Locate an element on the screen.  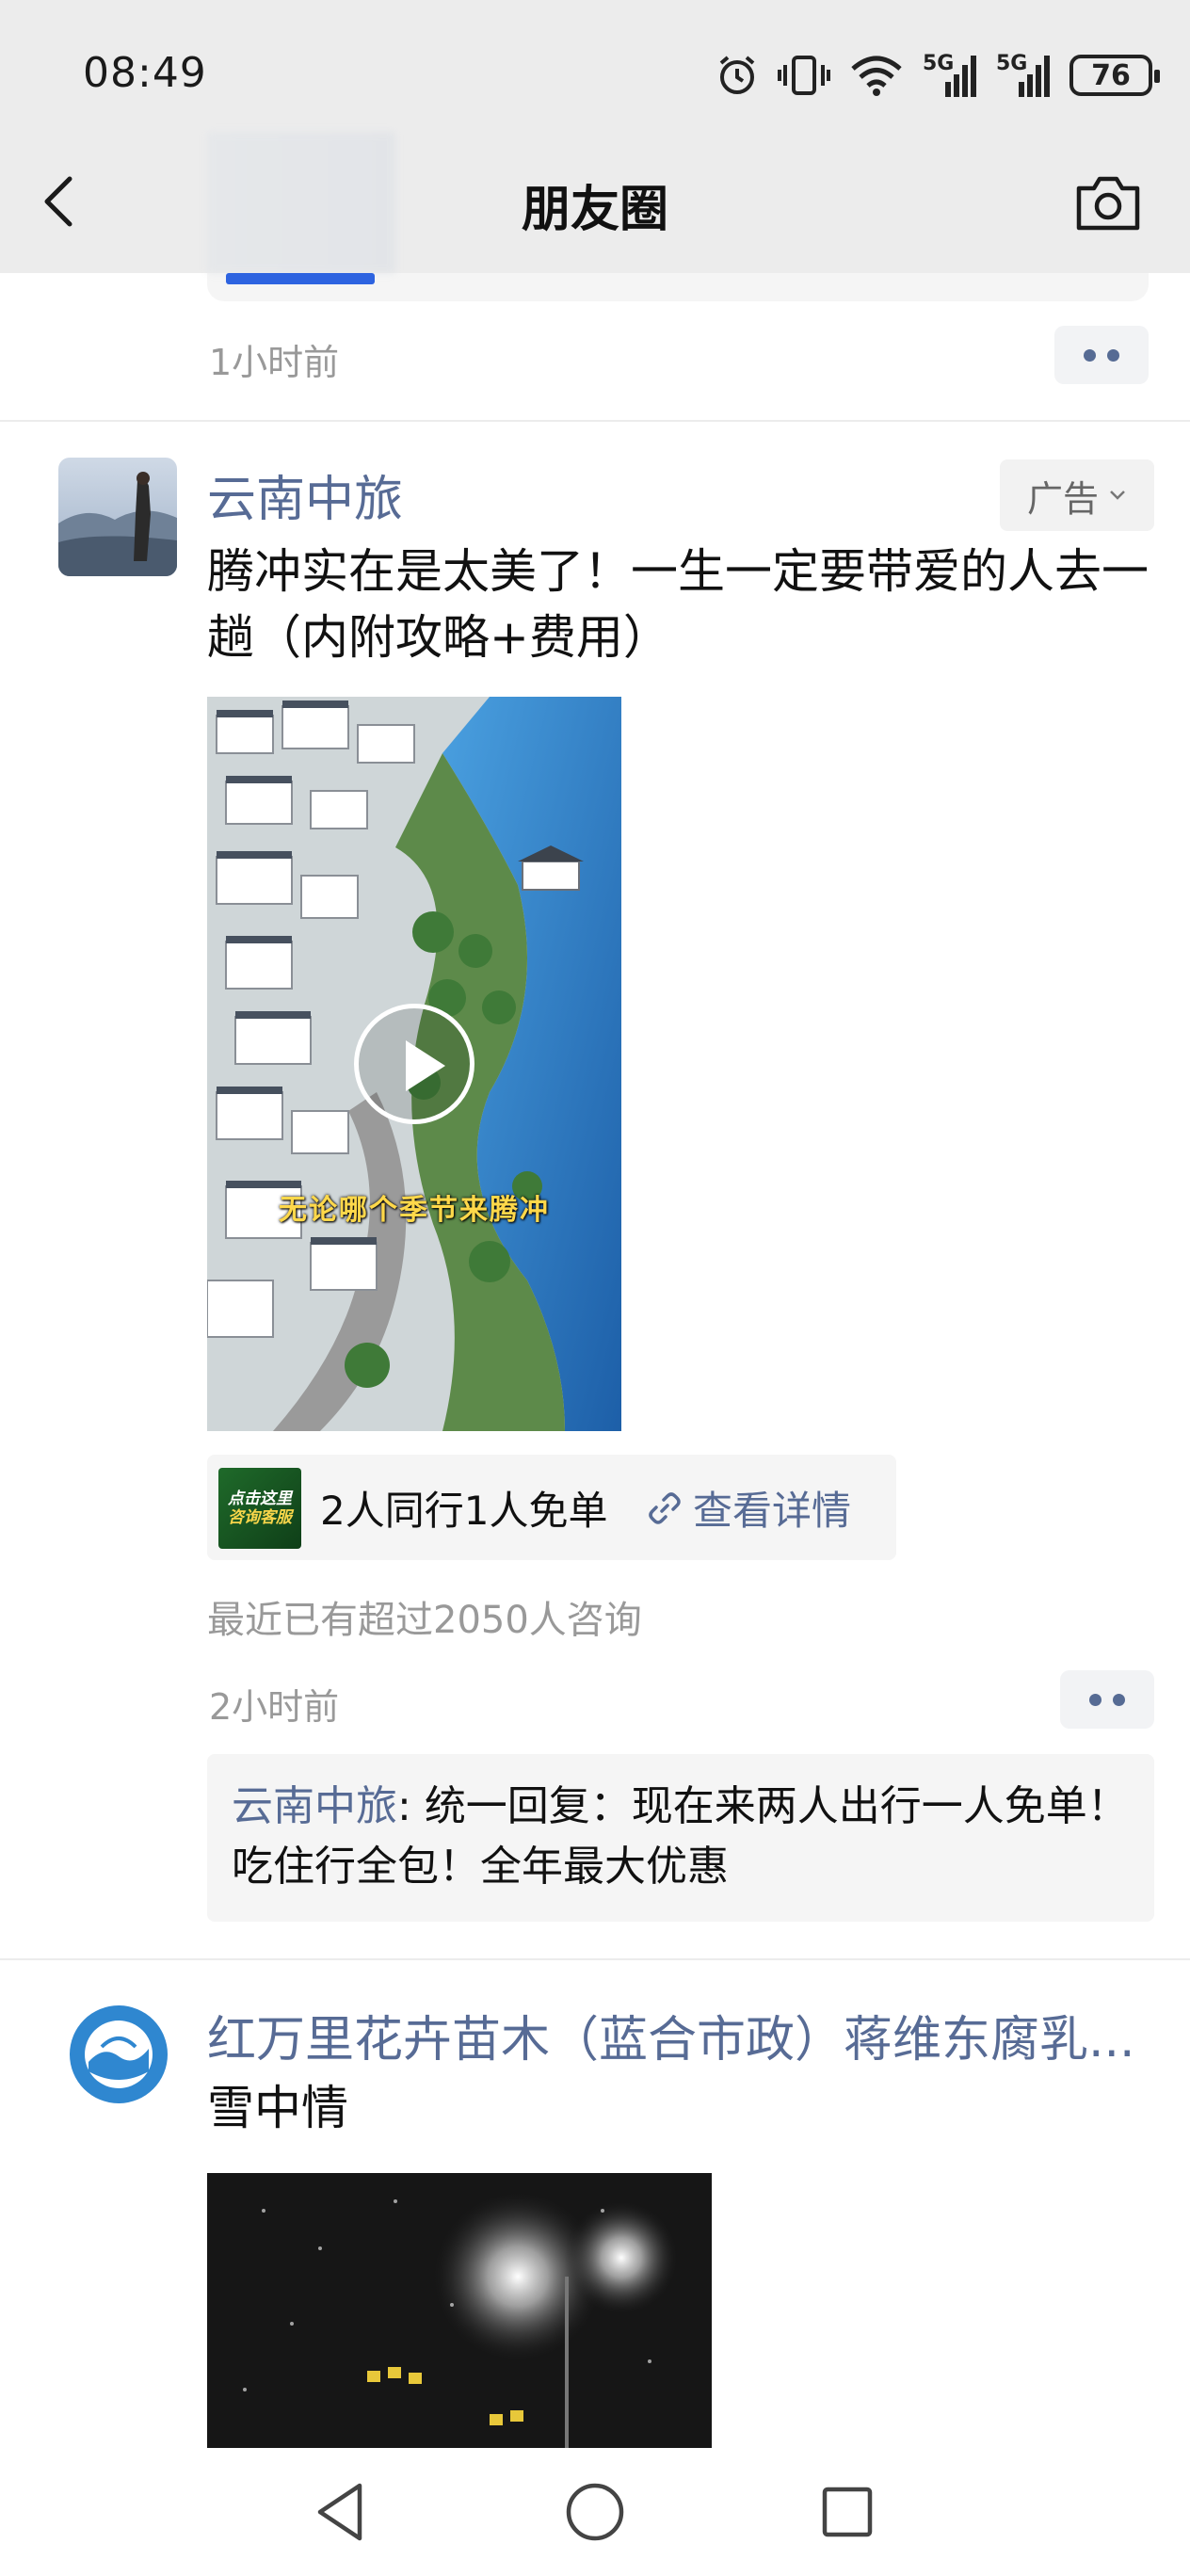
signal-5g-2-icon: 5G is located at coordinates (1023, 75).